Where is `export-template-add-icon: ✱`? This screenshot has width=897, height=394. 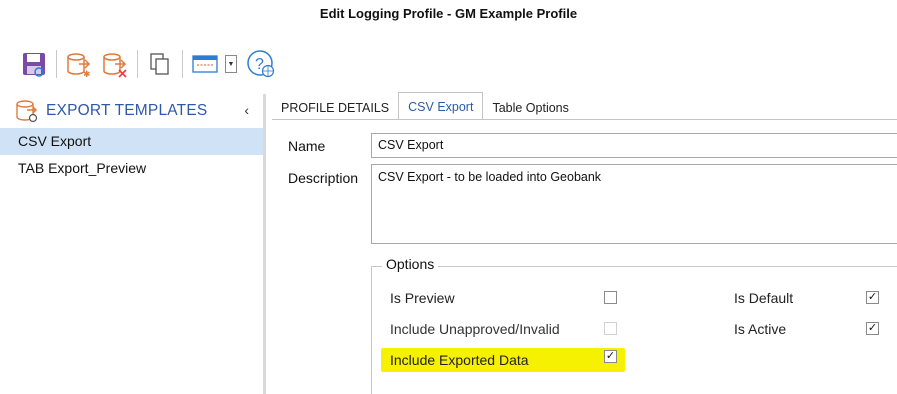
export-template-add-icon: ✱ is located at coordinates (79, 65).